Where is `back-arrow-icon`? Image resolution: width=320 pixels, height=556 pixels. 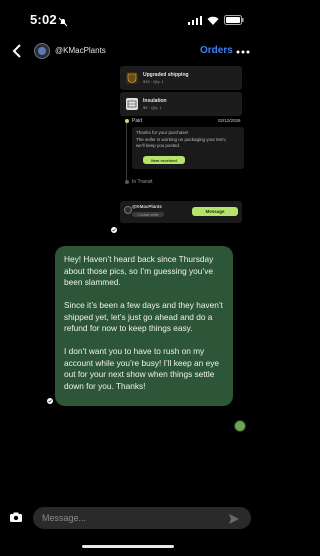
back-arrow-icon is located at coordinates (17, 51).